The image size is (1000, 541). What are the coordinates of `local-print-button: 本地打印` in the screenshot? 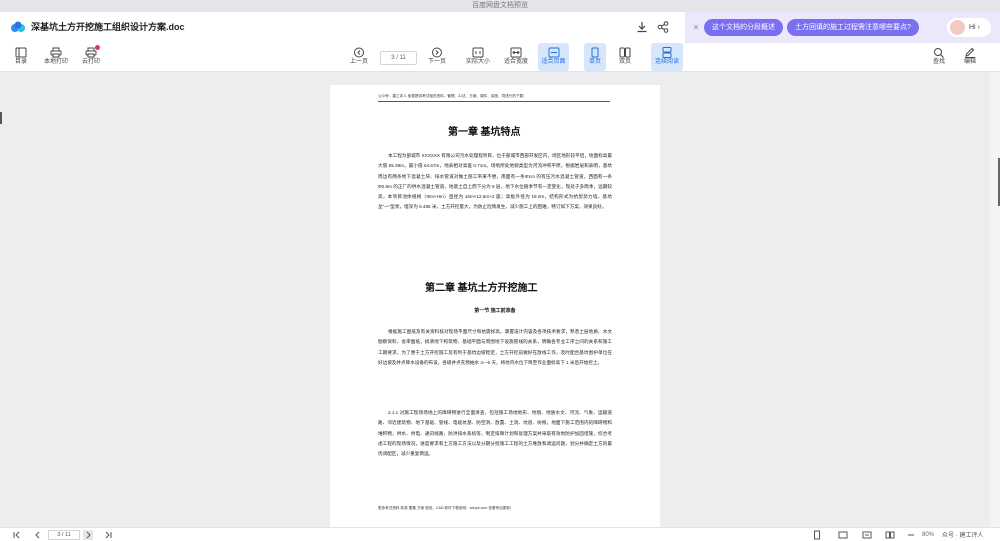 It's located at (56, 57).